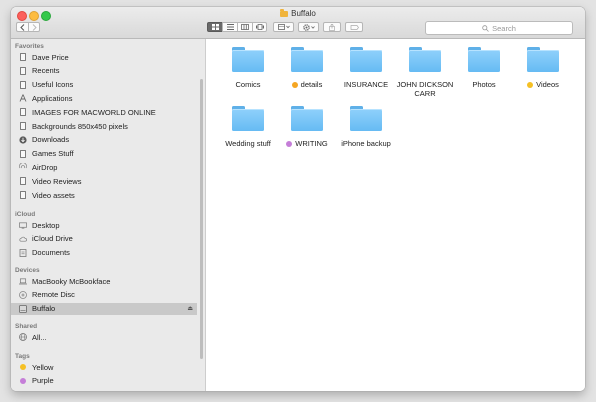 This screenshot has width=596, height=402. What do you see at coordinates (104, 181) in the screenshot?
I see `sidebar-item-video-reviews: Video Reviews` at bounding box center [104, 181].